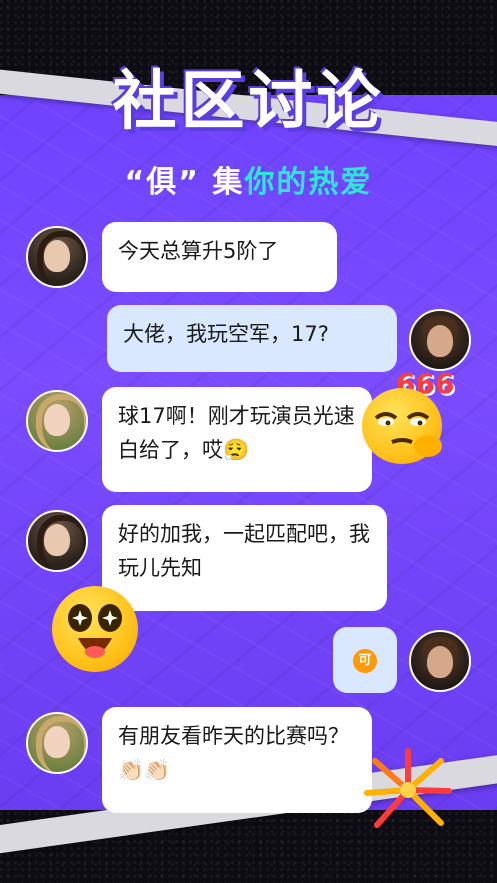 This screenshot has width=497, height=883. I want to click on subtitle-part1: “俱” 集, so click(184, 182).